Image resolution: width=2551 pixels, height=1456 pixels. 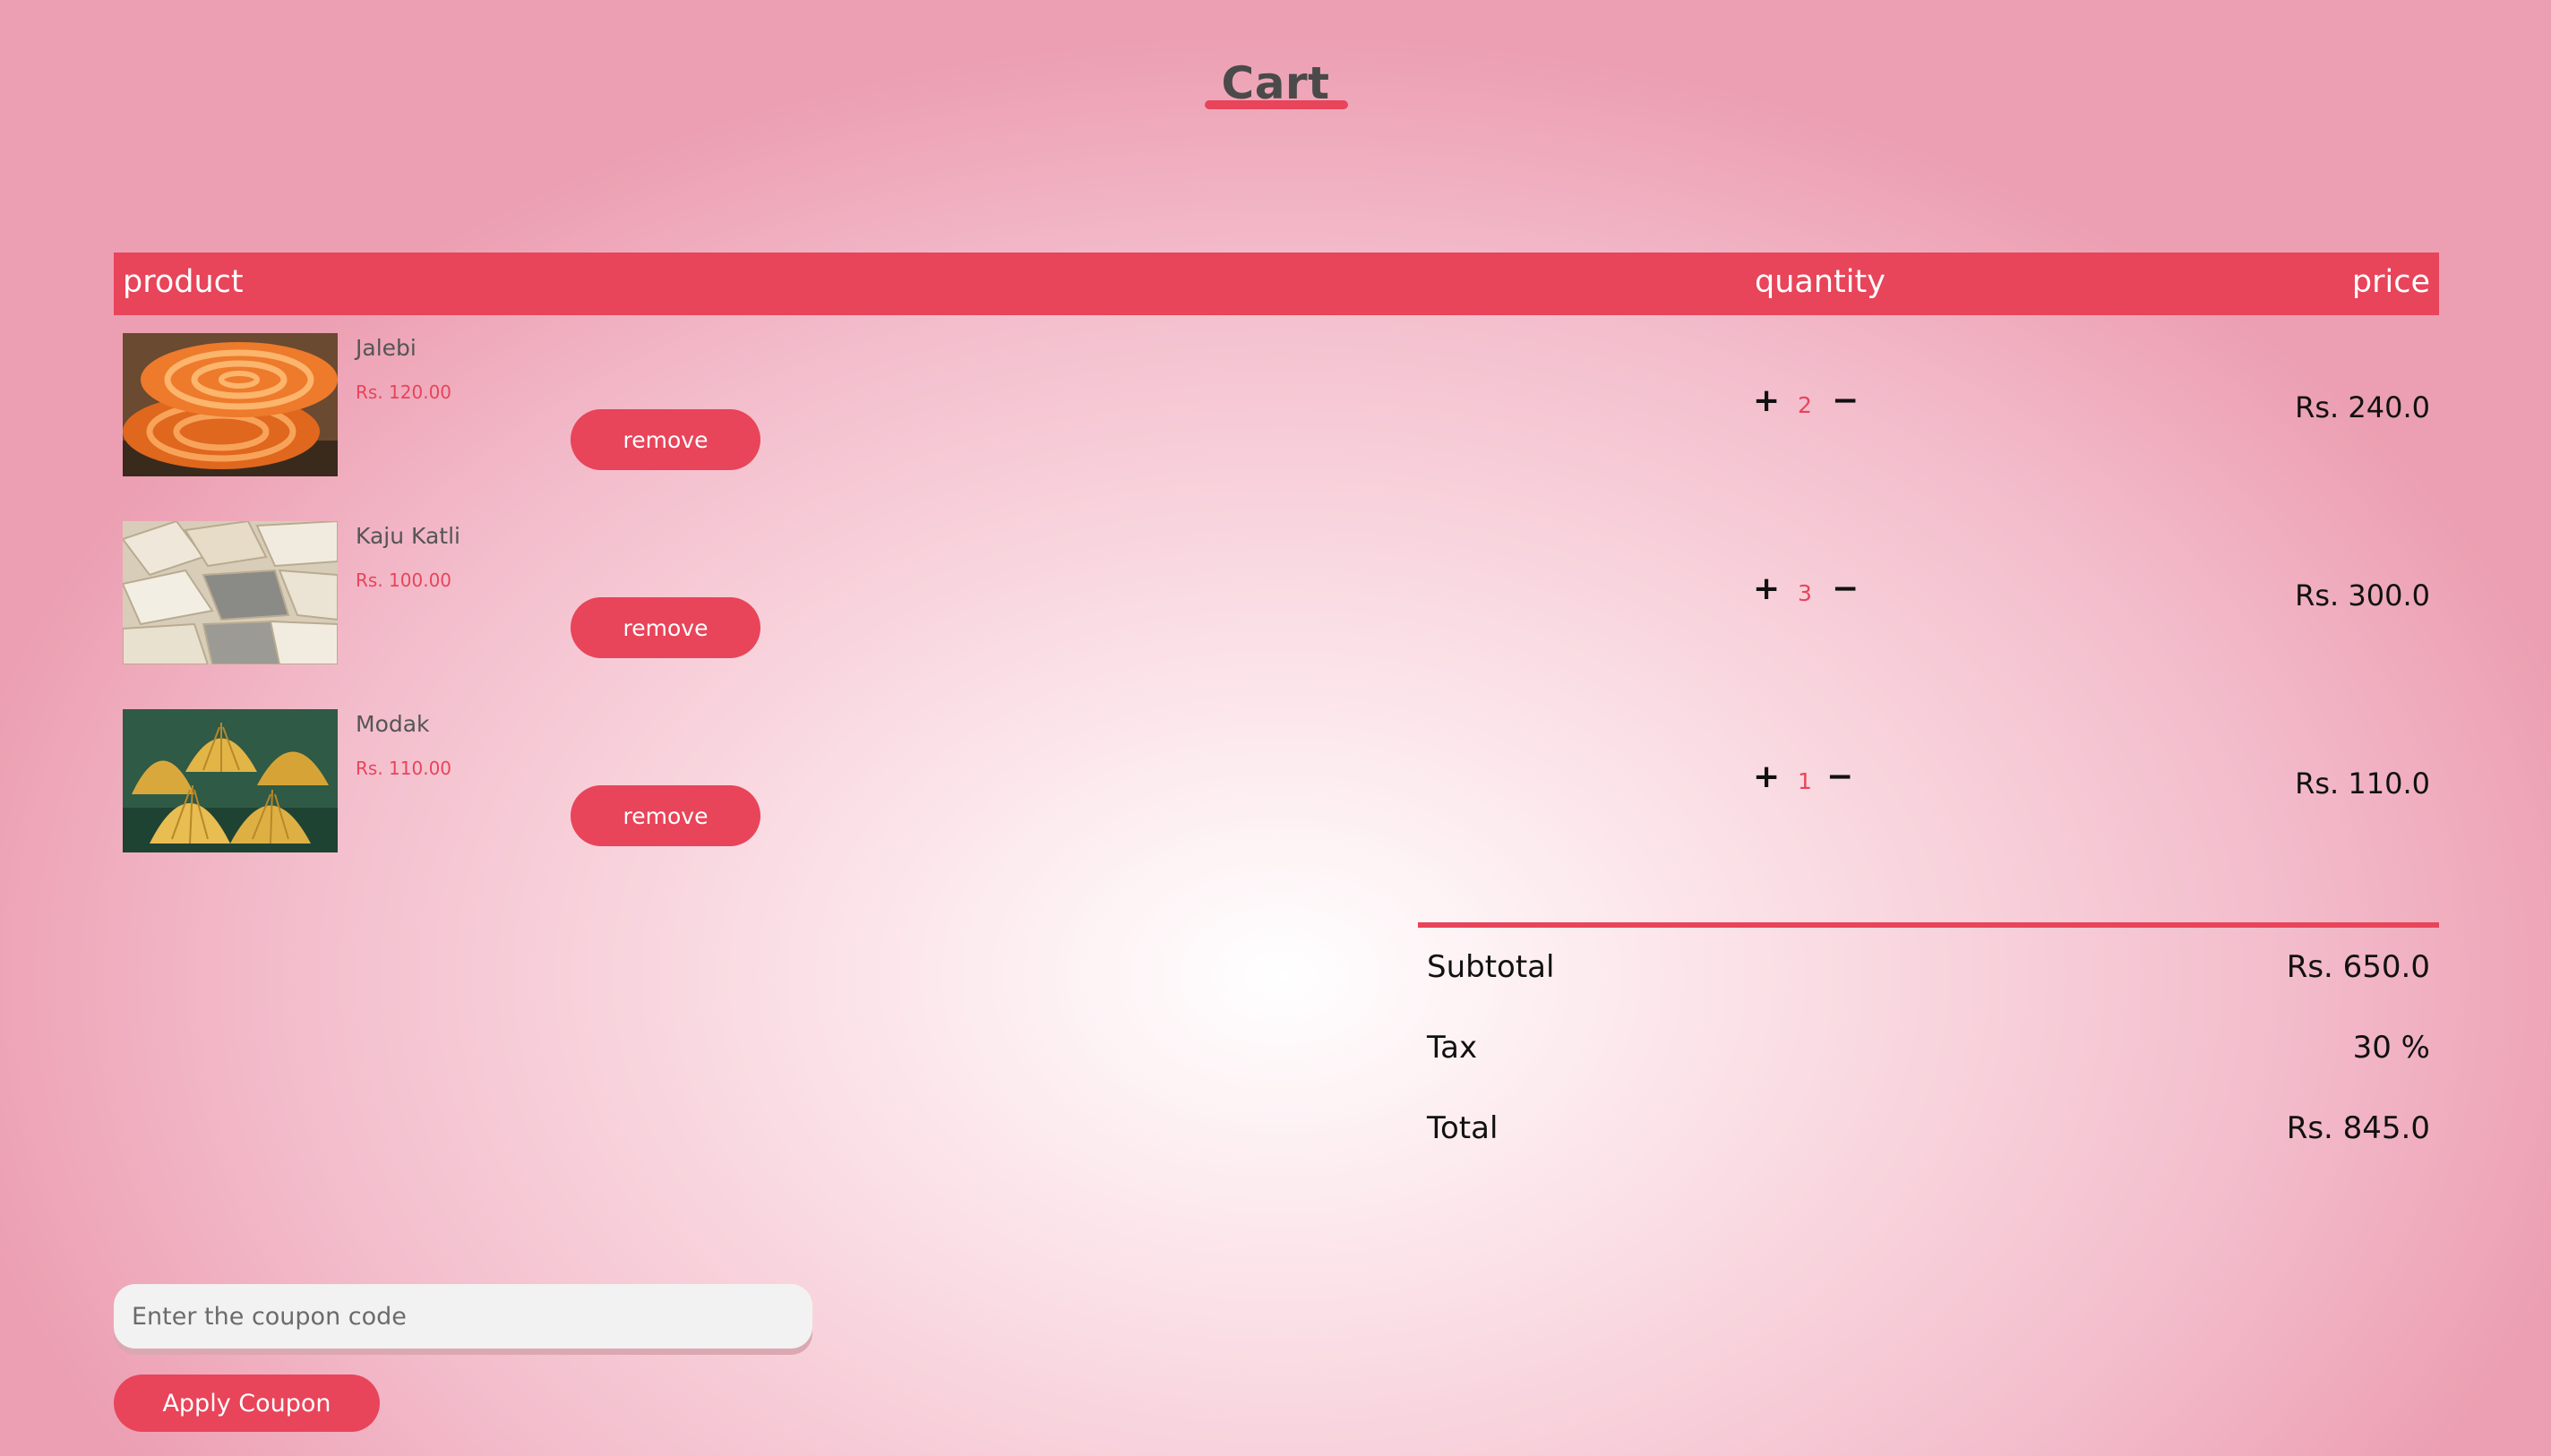 What do you see at coordinates (1805, 781) in the screenshot?
I see `quantity-value: 1` at bounding box center [1805, 781].